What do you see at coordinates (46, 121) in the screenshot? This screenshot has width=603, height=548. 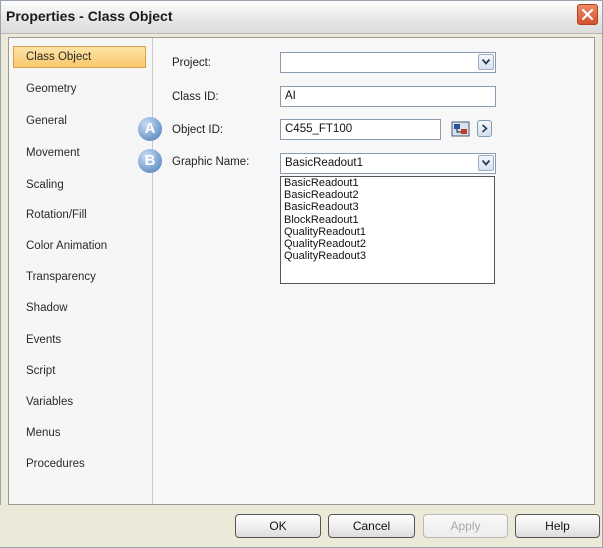 I see `sidebar-item-label: General` at bounding box center [46, 121].